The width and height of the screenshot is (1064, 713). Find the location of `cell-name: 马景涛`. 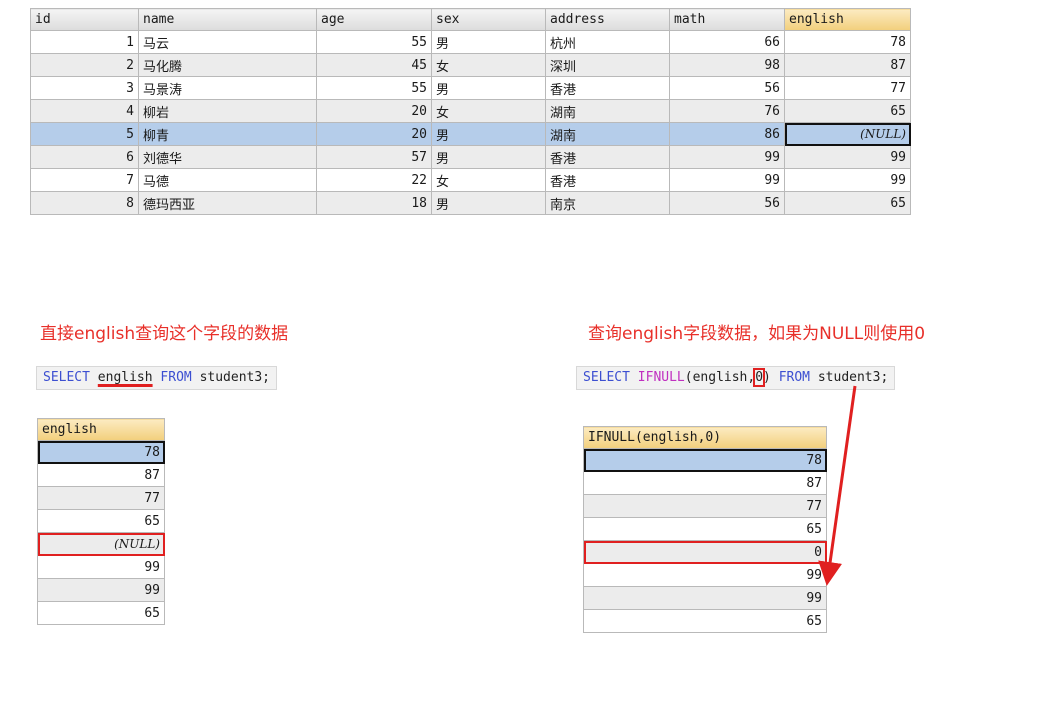

cell-name: 马景涛 is located at coordinates (227, 88).